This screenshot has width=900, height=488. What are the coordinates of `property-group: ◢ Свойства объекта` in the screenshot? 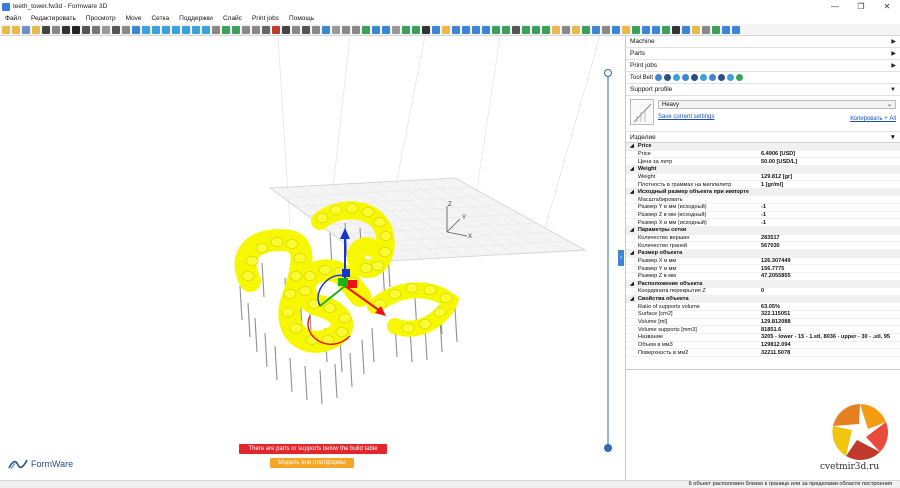 It's located at (763, 299).